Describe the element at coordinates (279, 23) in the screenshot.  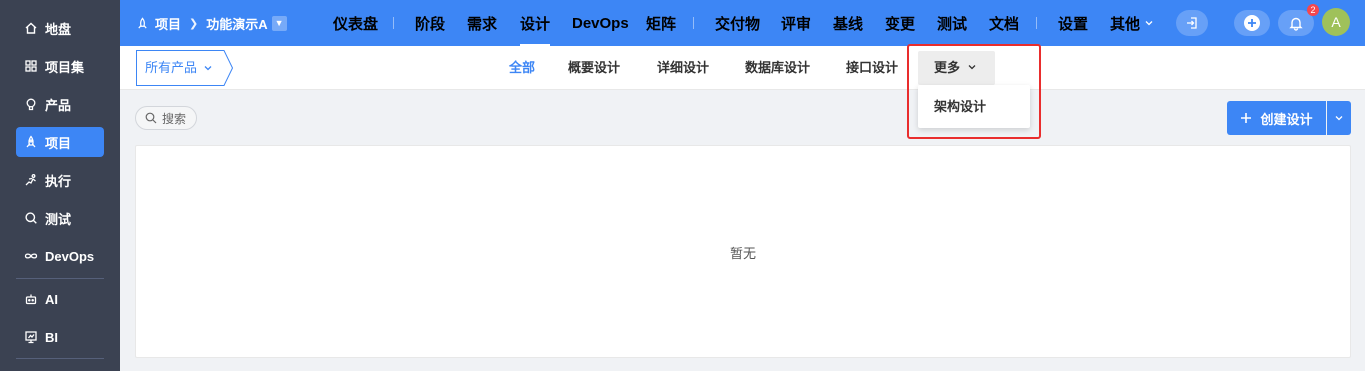
I see `project-switch-chevron-icon: ▼` at that location.